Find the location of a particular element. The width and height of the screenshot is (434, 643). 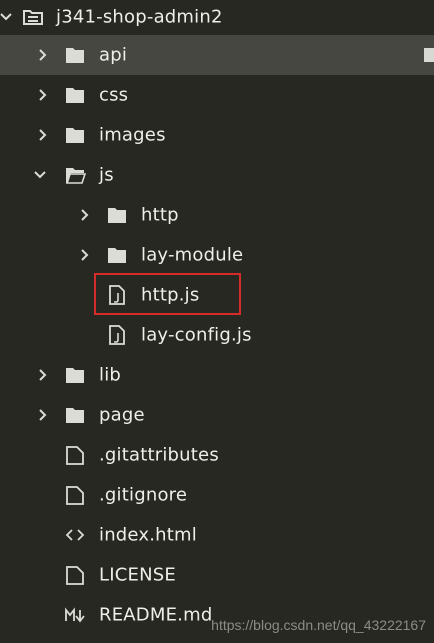

tree-root: j341-shop-admin2 is located at coordinates (217, 17).